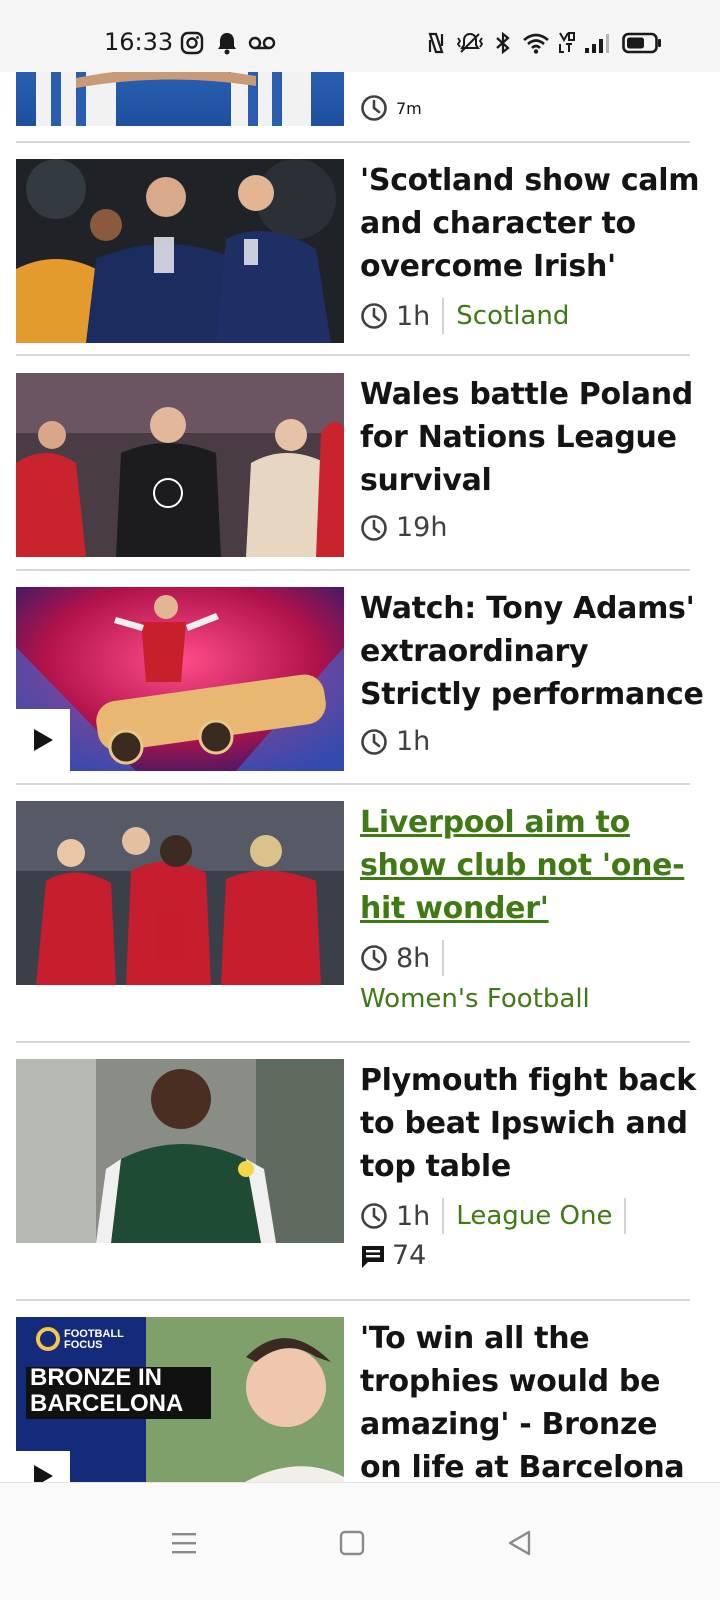 The width and height of the screenshot is (720, 1600). What do you see at coordinates (436, 43) in the screenshot?
I see `nfc-icon` at bounding box center [436, 43].